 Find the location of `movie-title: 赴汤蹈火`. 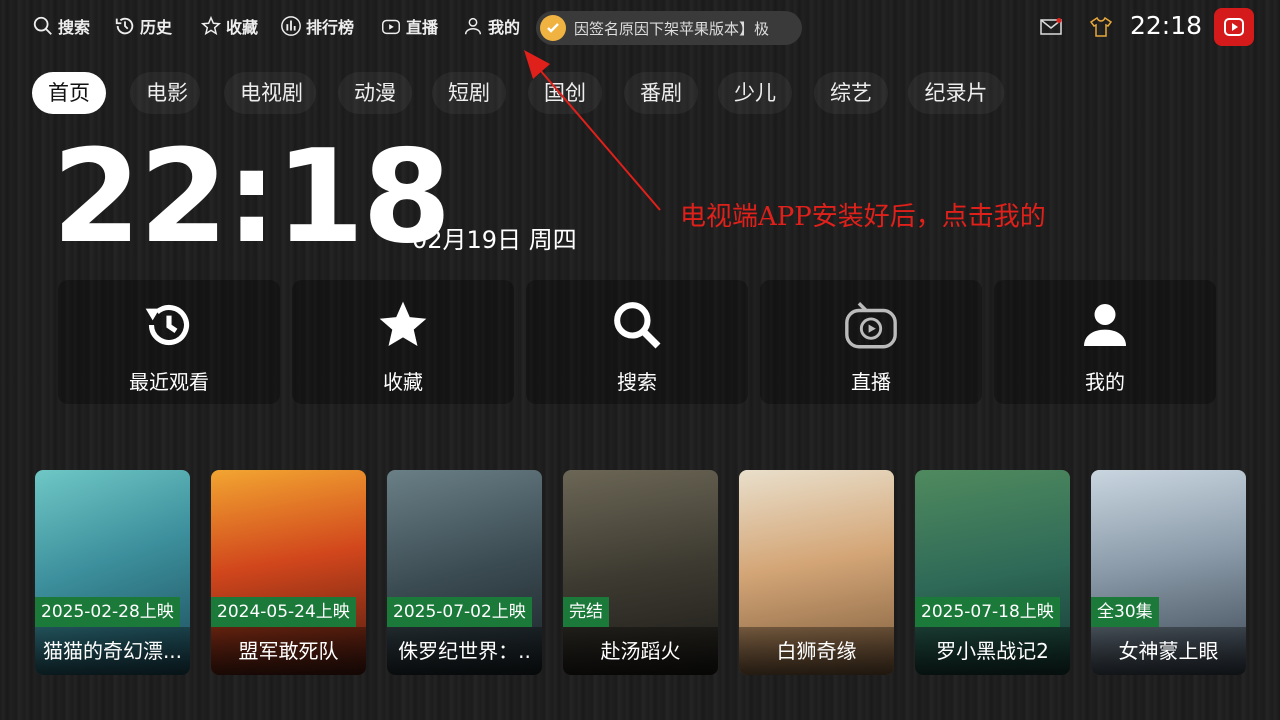

movie-title: 赴汤蹈火 is located at coordinates (640, 651).